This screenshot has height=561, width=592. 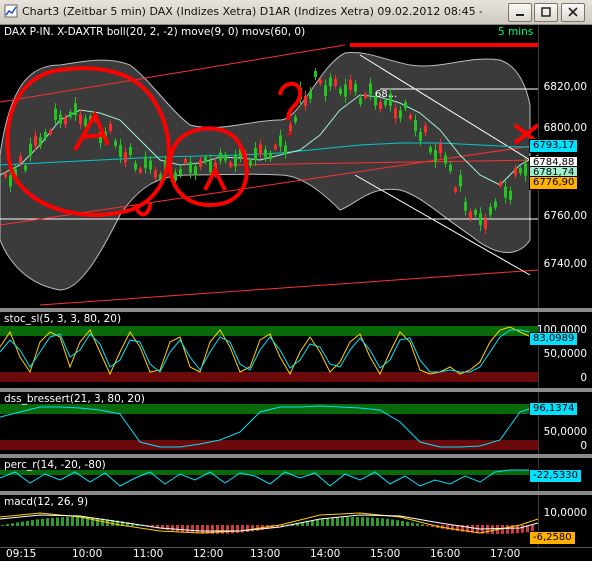 What do you see at coordinates (46, 502) in the screenshot?
I see `macd-panel-label: macd(12, 26, 9)` at bounding box center [46, 502].